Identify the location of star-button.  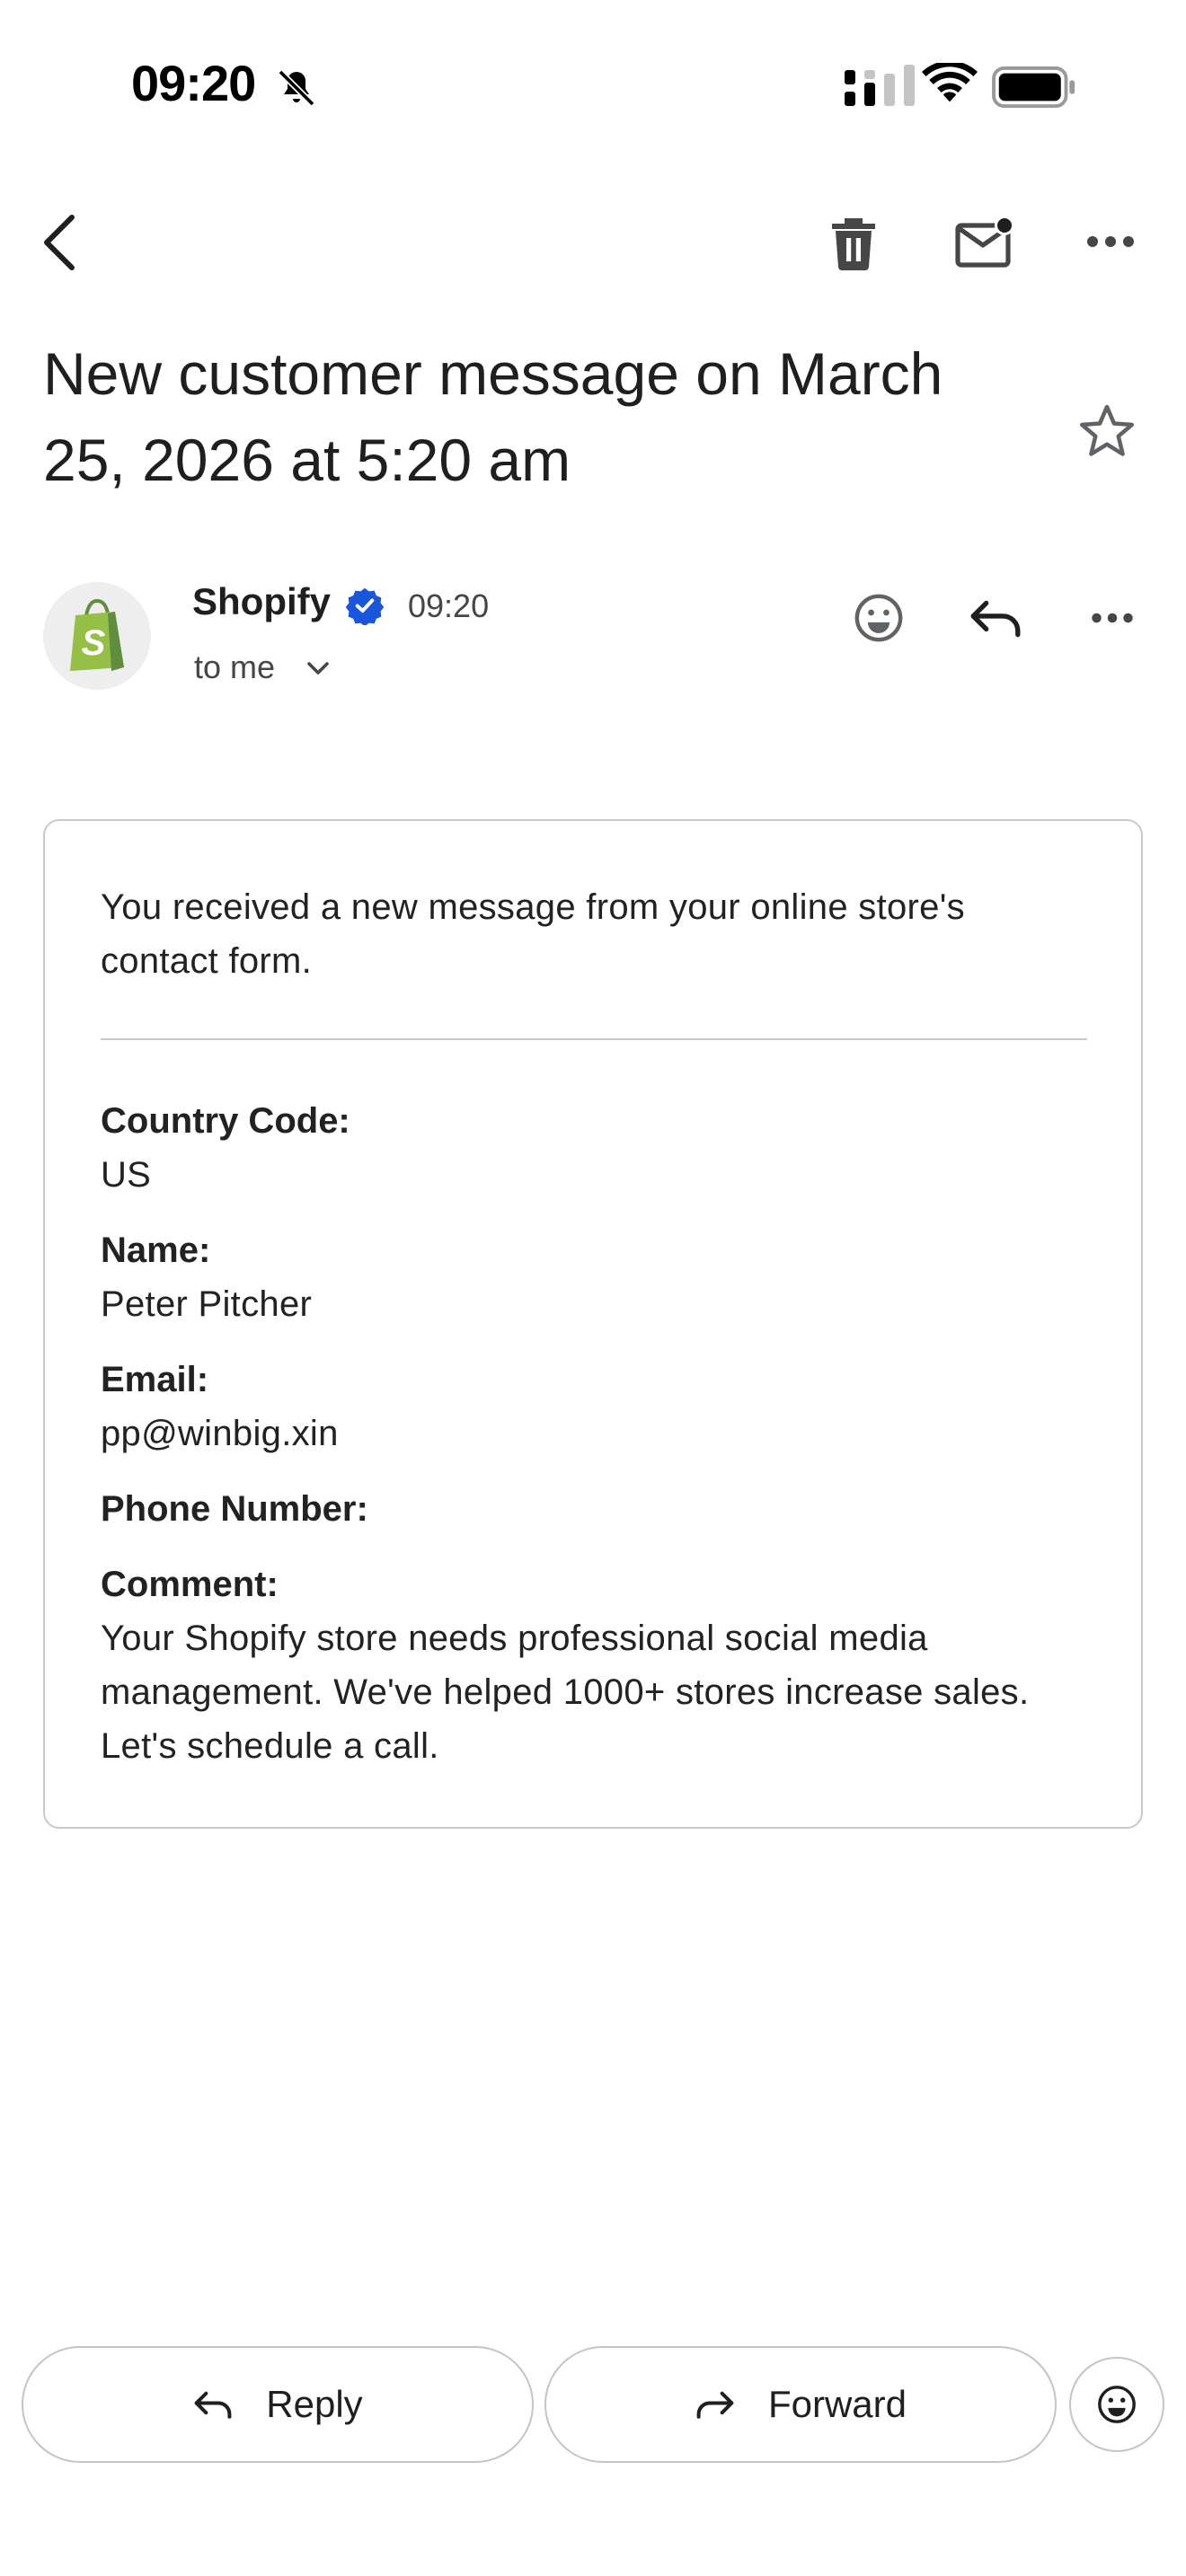
(1107, 431).